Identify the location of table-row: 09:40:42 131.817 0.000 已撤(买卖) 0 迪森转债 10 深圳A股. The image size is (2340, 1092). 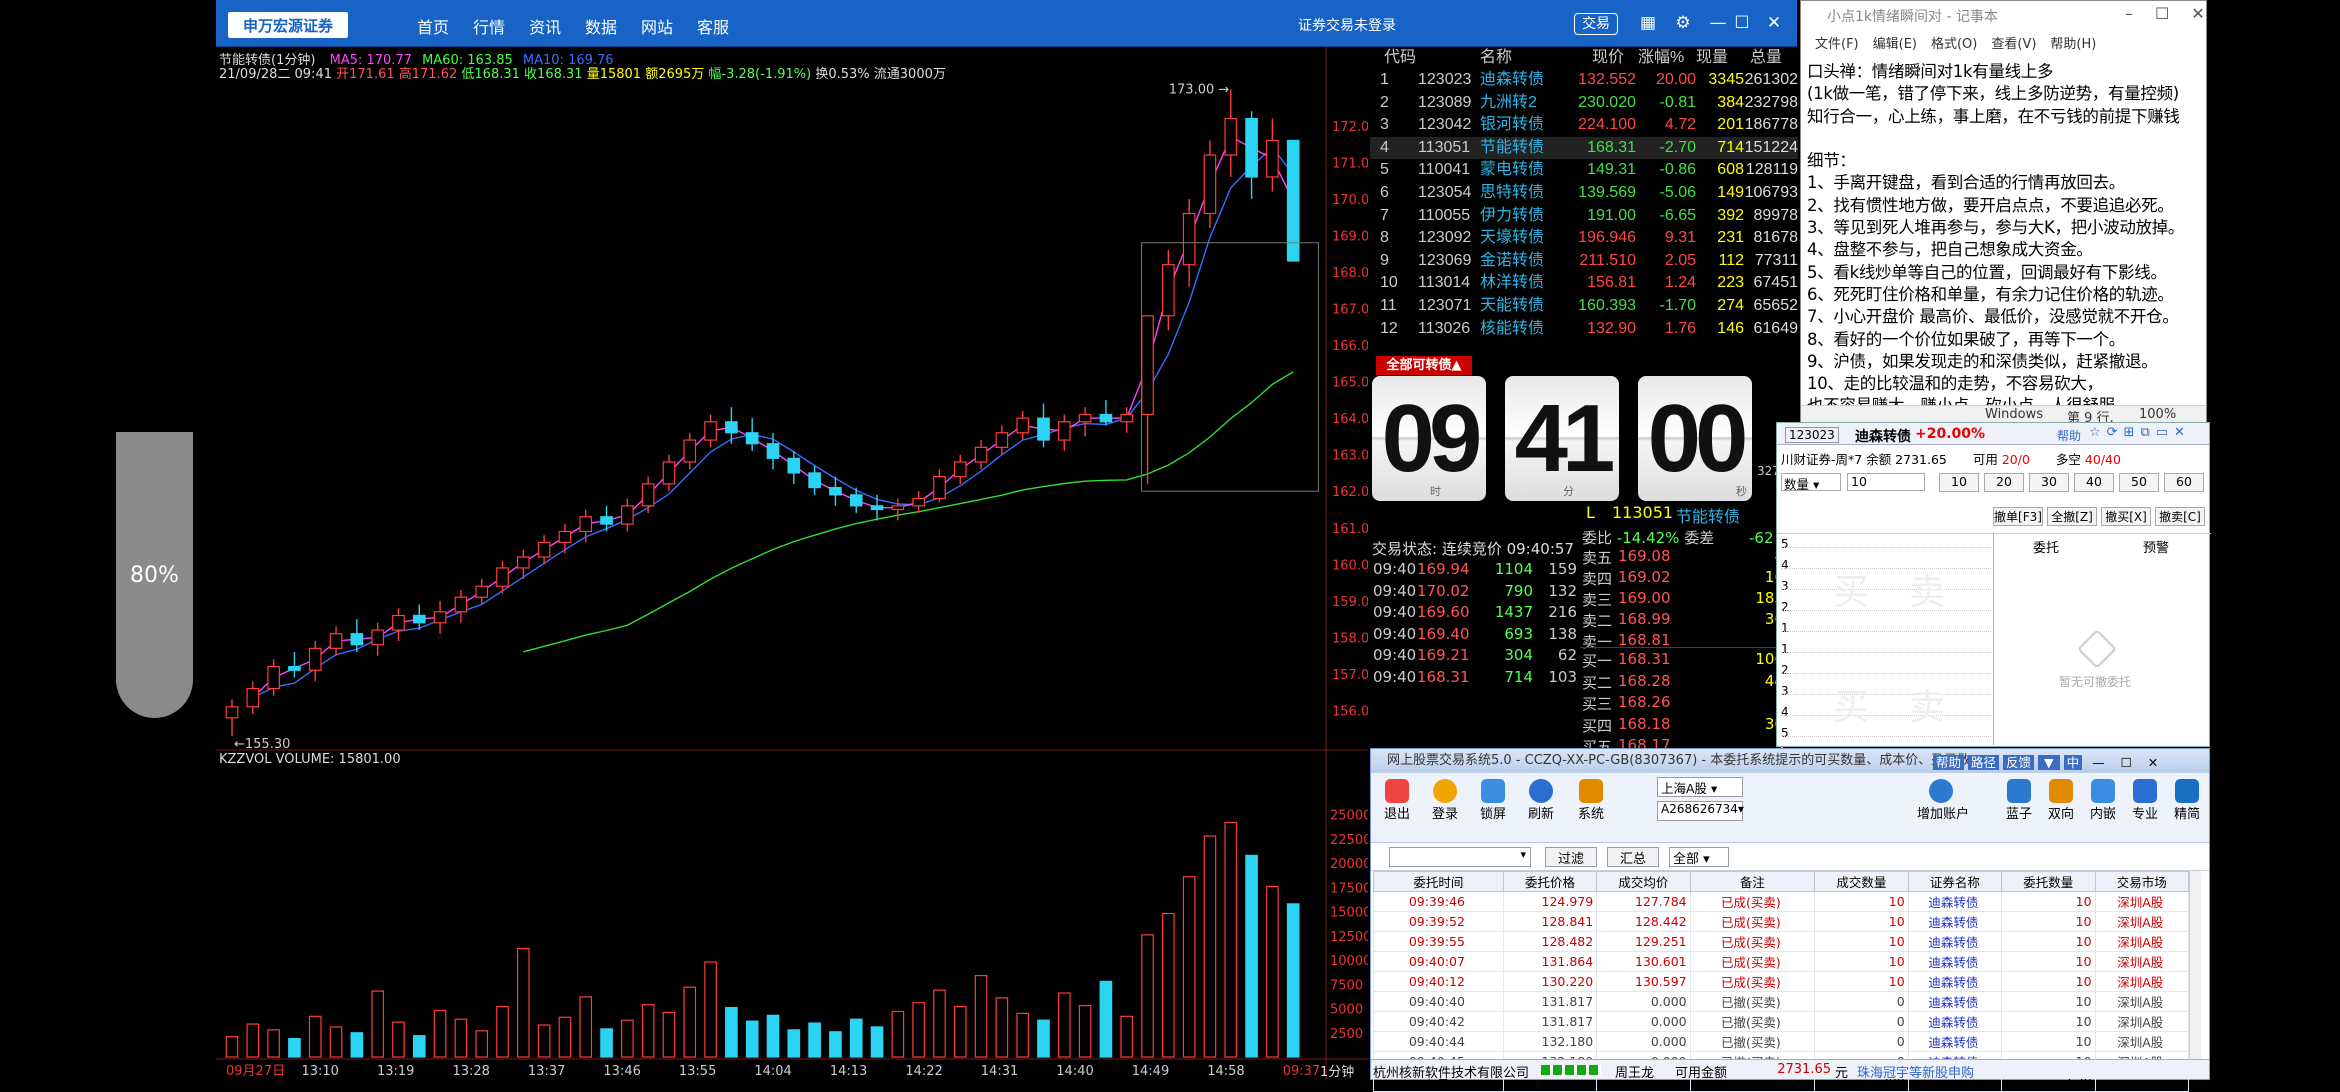
(1781, 1021).